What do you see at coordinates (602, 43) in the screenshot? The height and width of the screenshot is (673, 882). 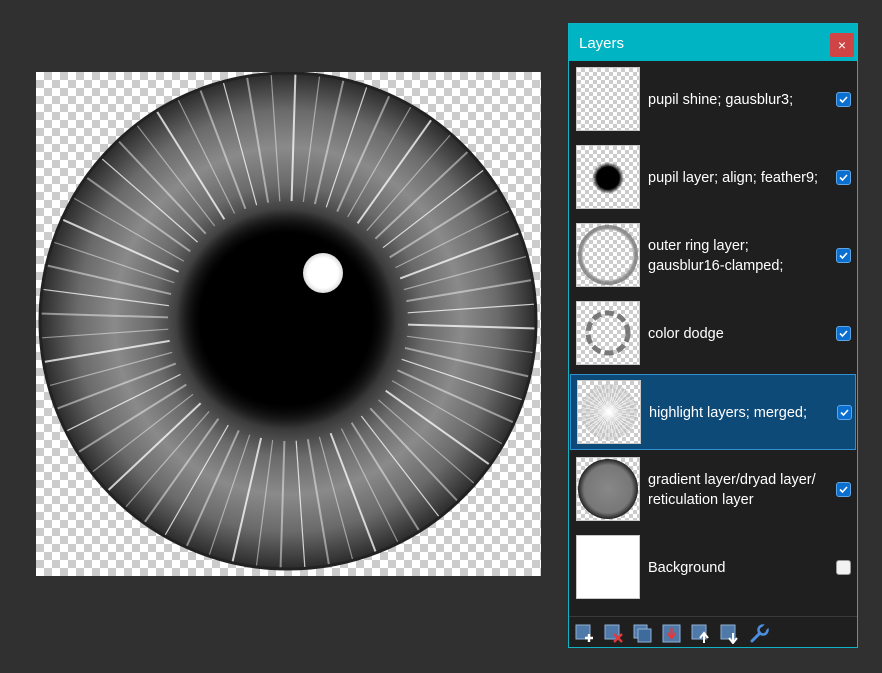 I see `panel-title: Layers` at bounding box center [602, 43].